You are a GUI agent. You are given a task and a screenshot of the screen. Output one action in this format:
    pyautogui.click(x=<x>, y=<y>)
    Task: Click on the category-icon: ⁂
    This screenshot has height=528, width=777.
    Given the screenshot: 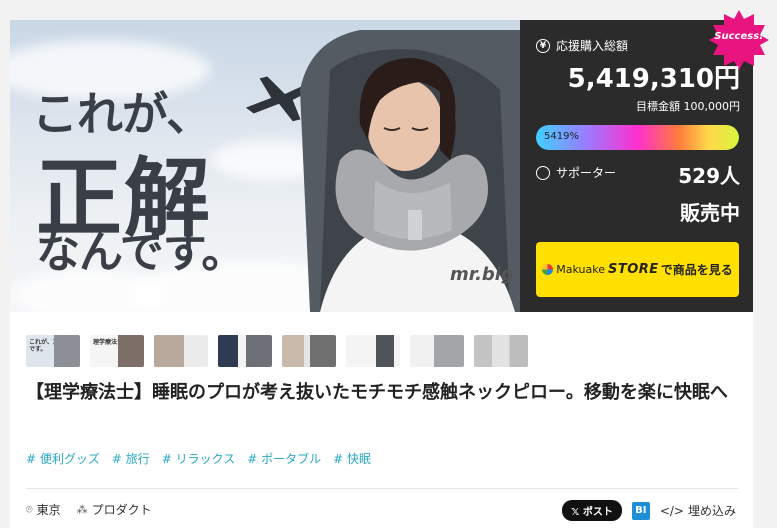 What is the action you would take?
    pyautogui.click(x=82, y=509)
    